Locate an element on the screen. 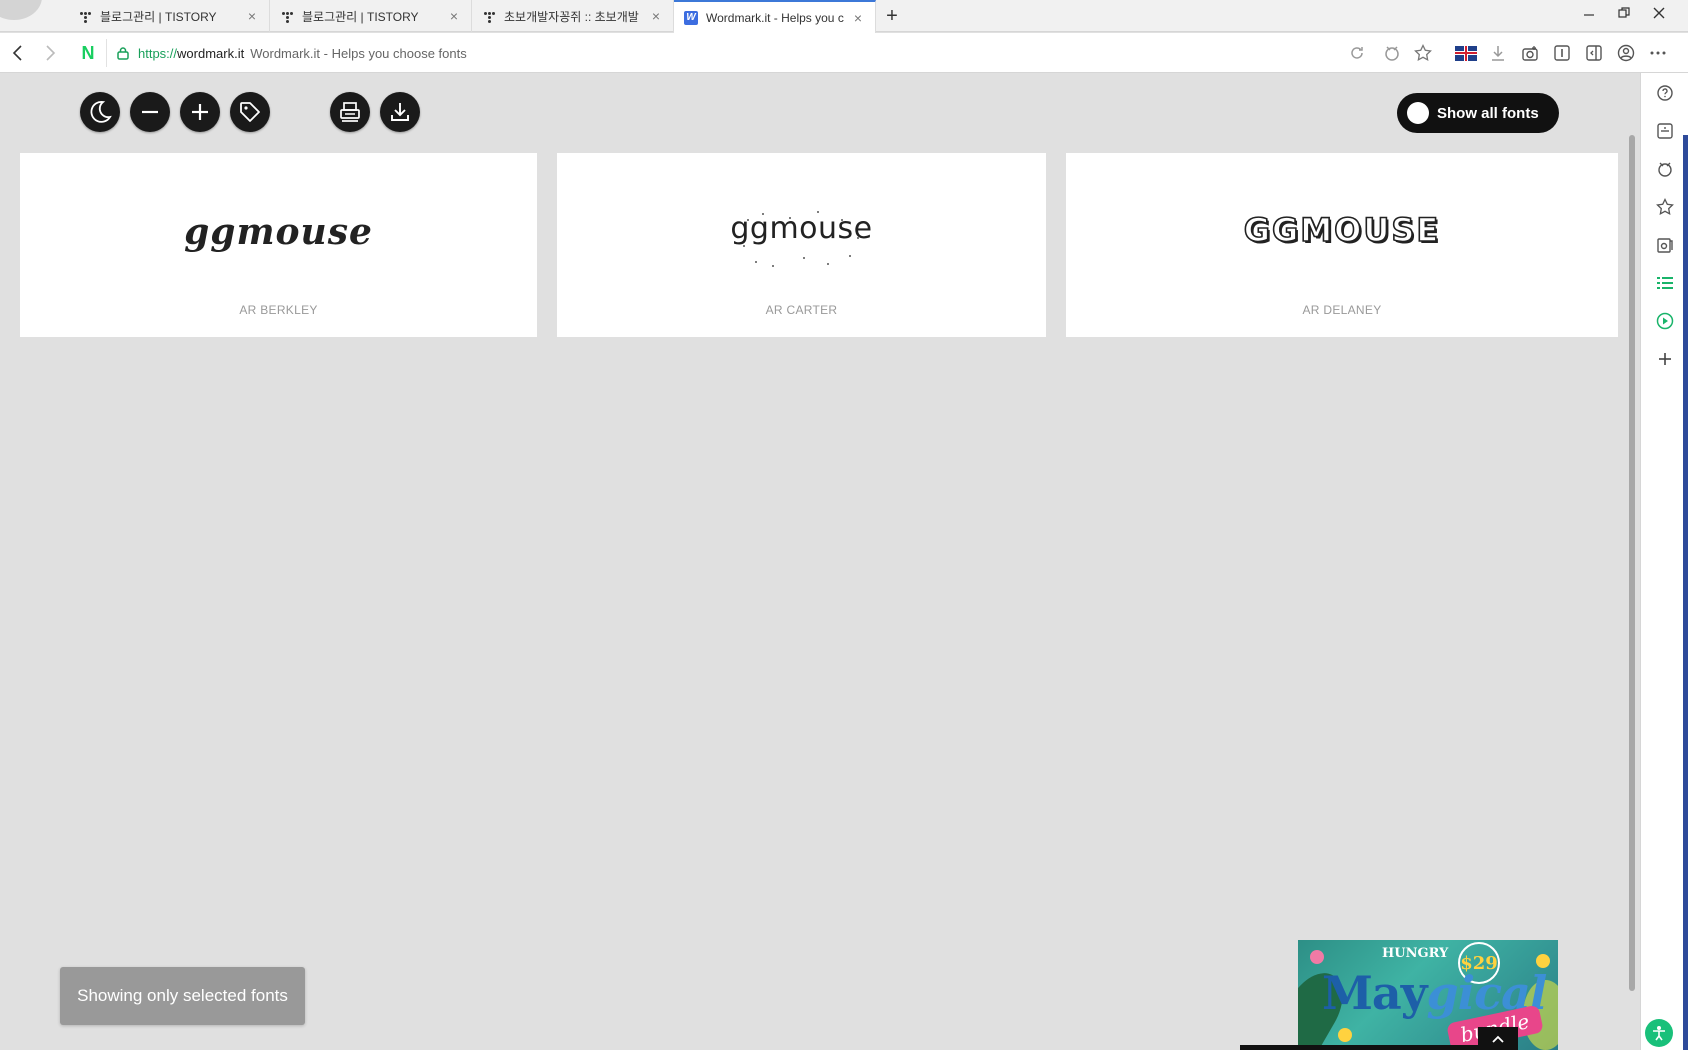 The width and height of the screenshot is (1688, 1050). tab-title: 초보개발자꽁쥐 :: 초보개발 is located at coordinates (571, 16).